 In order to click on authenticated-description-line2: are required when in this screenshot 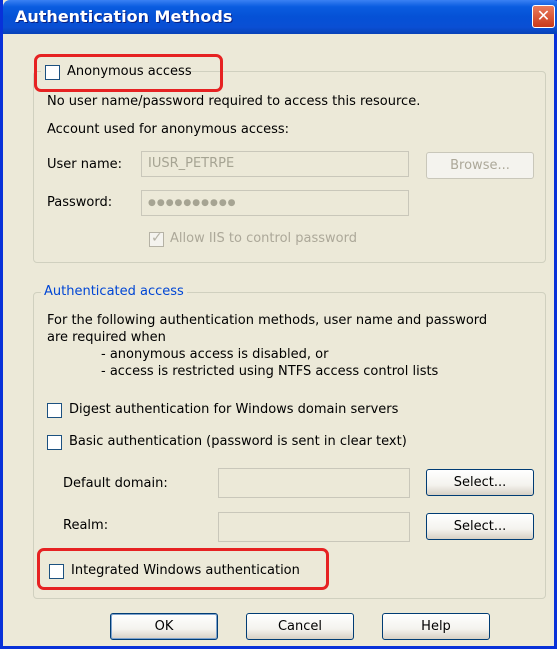, I will do `click(106, 337)`.